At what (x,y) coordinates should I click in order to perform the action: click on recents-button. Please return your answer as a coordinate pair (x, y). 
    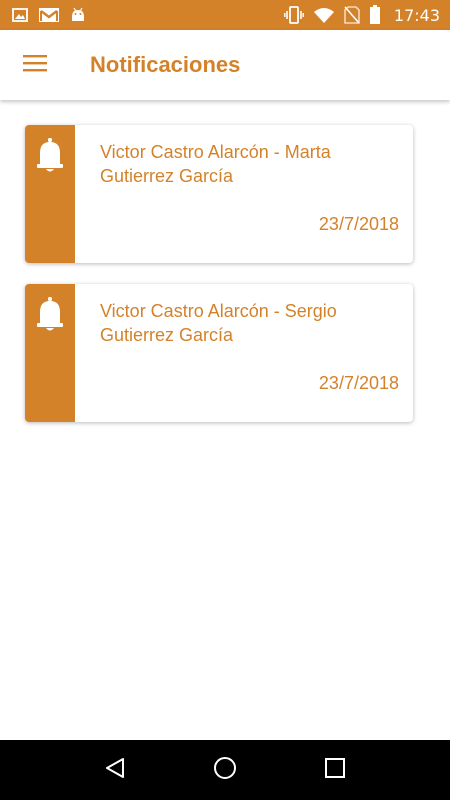
    Looking at the image, I should click on (335, 770).